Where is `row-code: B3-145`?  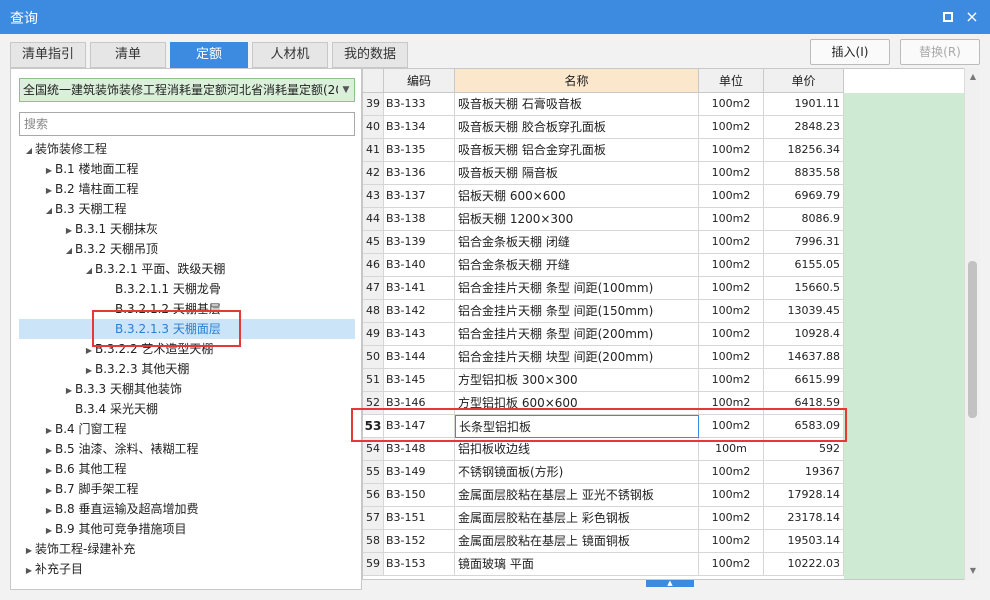
row-code: B3-145 is located at coordinates (419, 380).